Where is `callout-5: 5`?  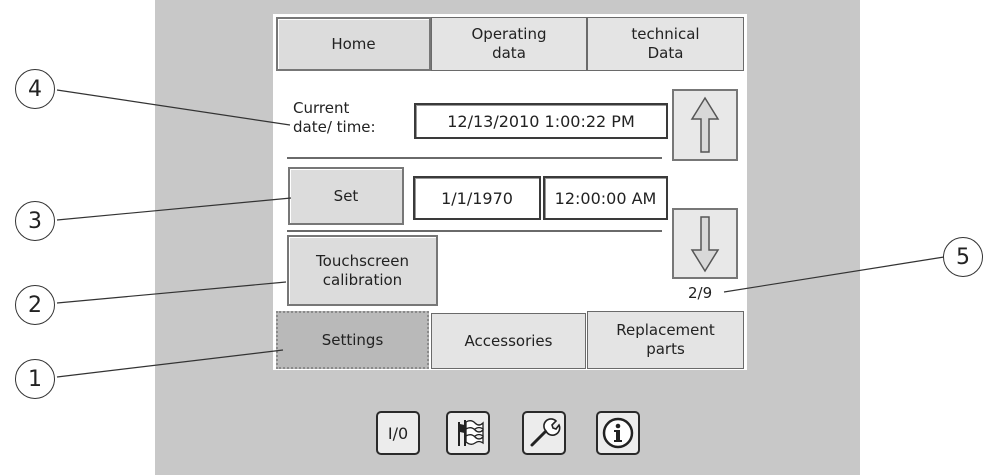
callout-5: 5 is located at coordinates (963, 257).